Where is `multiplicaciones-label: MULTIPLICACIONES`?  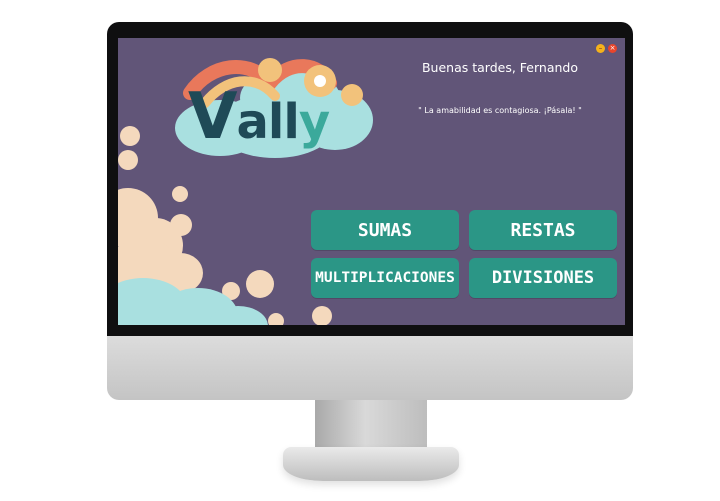
multiplicaciones-label: MULTIPLICACIONES is located at coordinates (385, 278).